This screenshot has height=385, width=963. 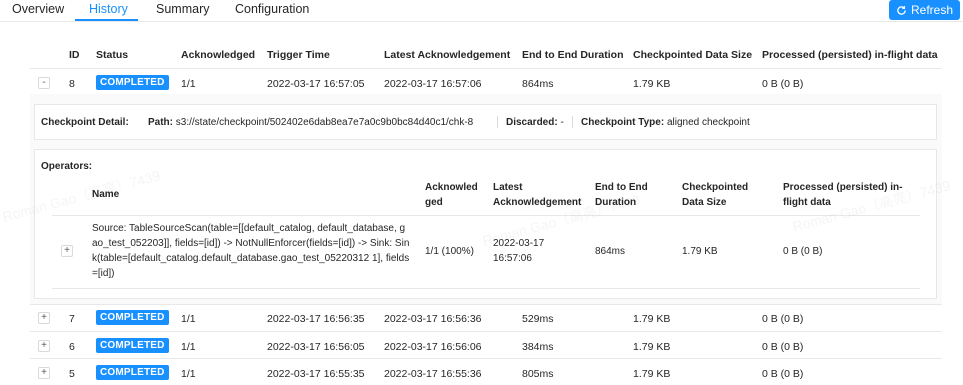 I want to click on tab-history: History, so click(x=108, y=9).